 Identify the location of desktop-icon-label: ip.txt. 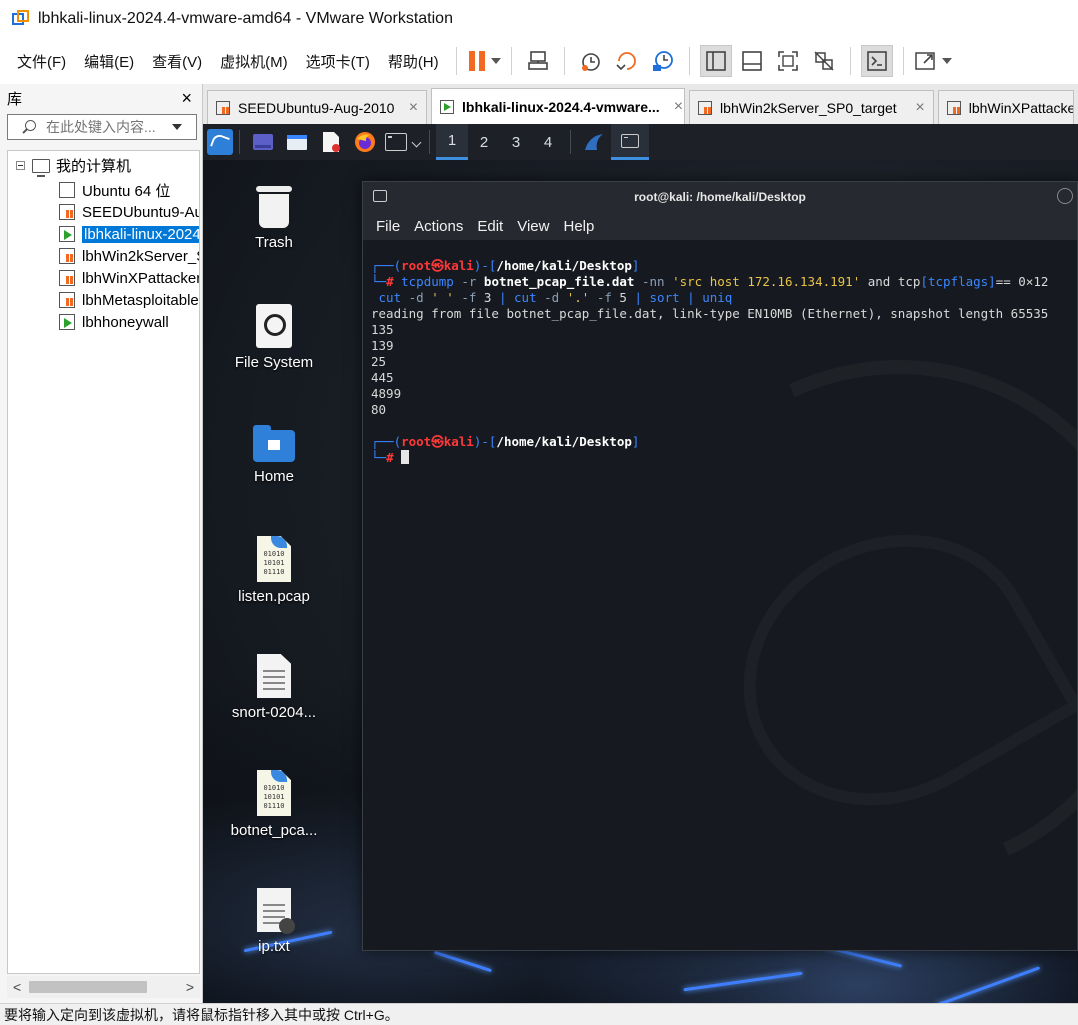
(274, 946).